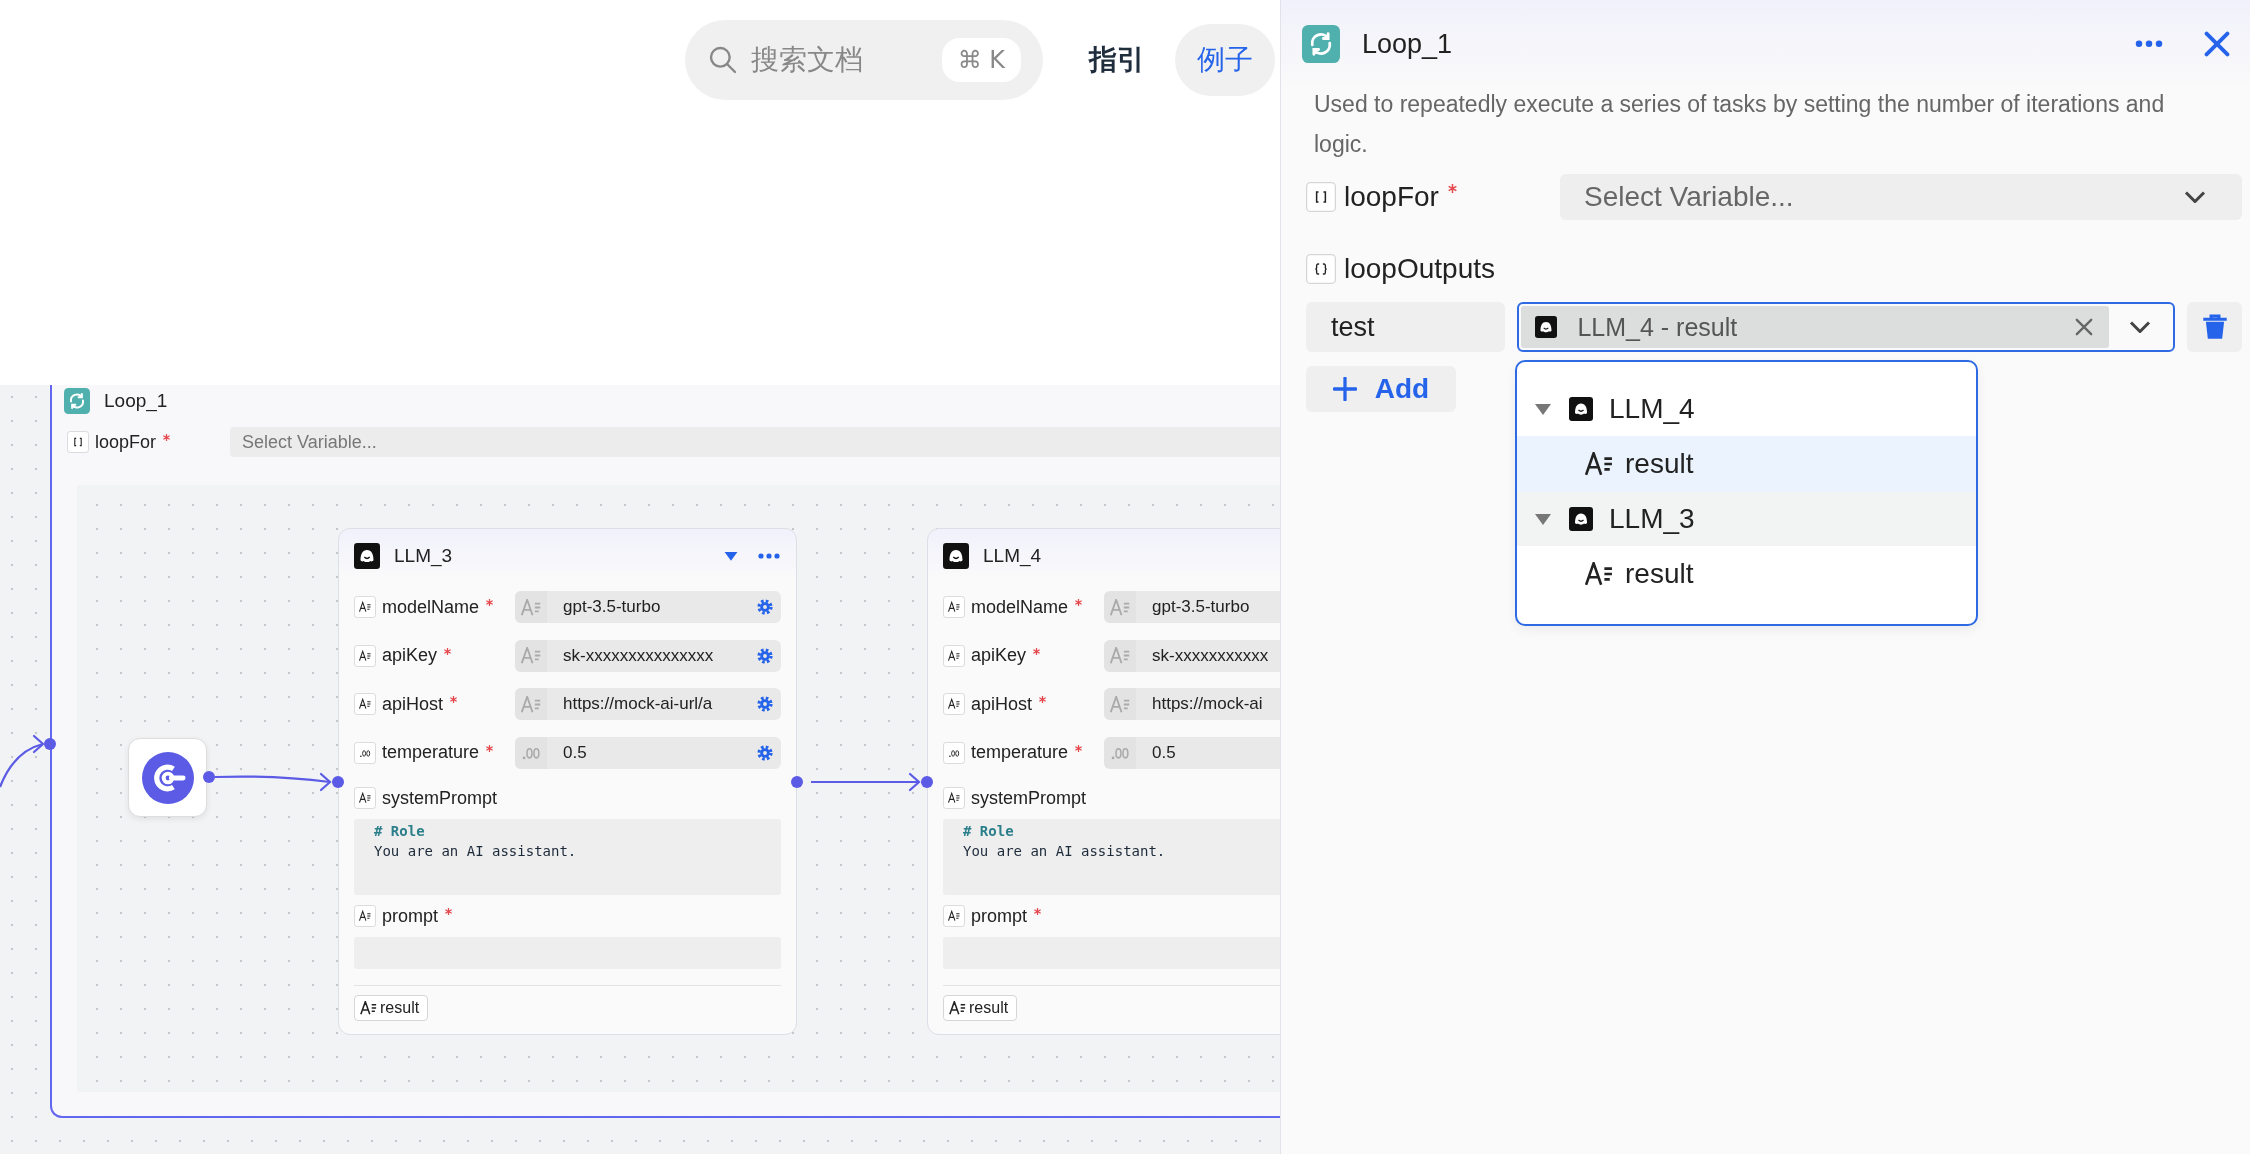  I want to click on key-field: test, so click(1406, 327).